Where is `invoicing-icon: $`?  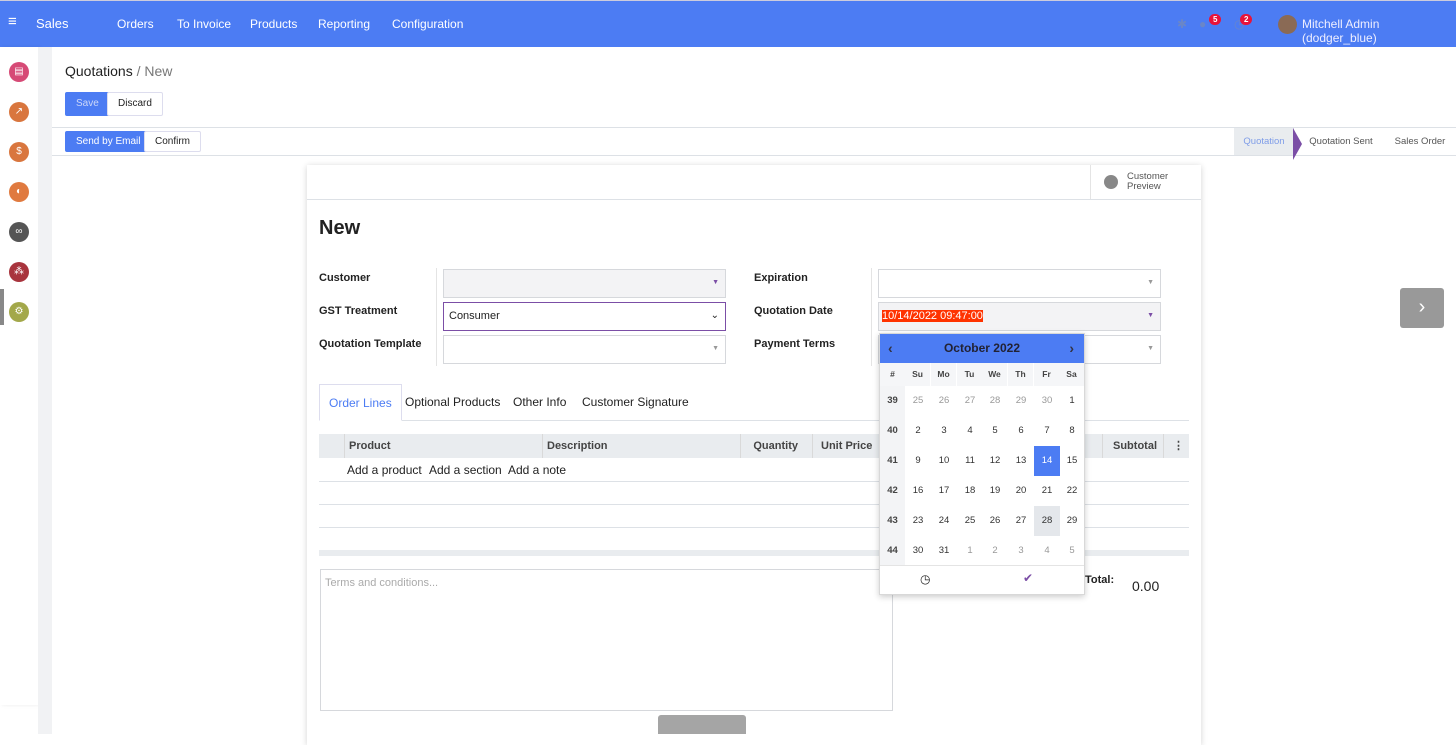
invoicing-icon: $ is located at coordinates (19, 152).